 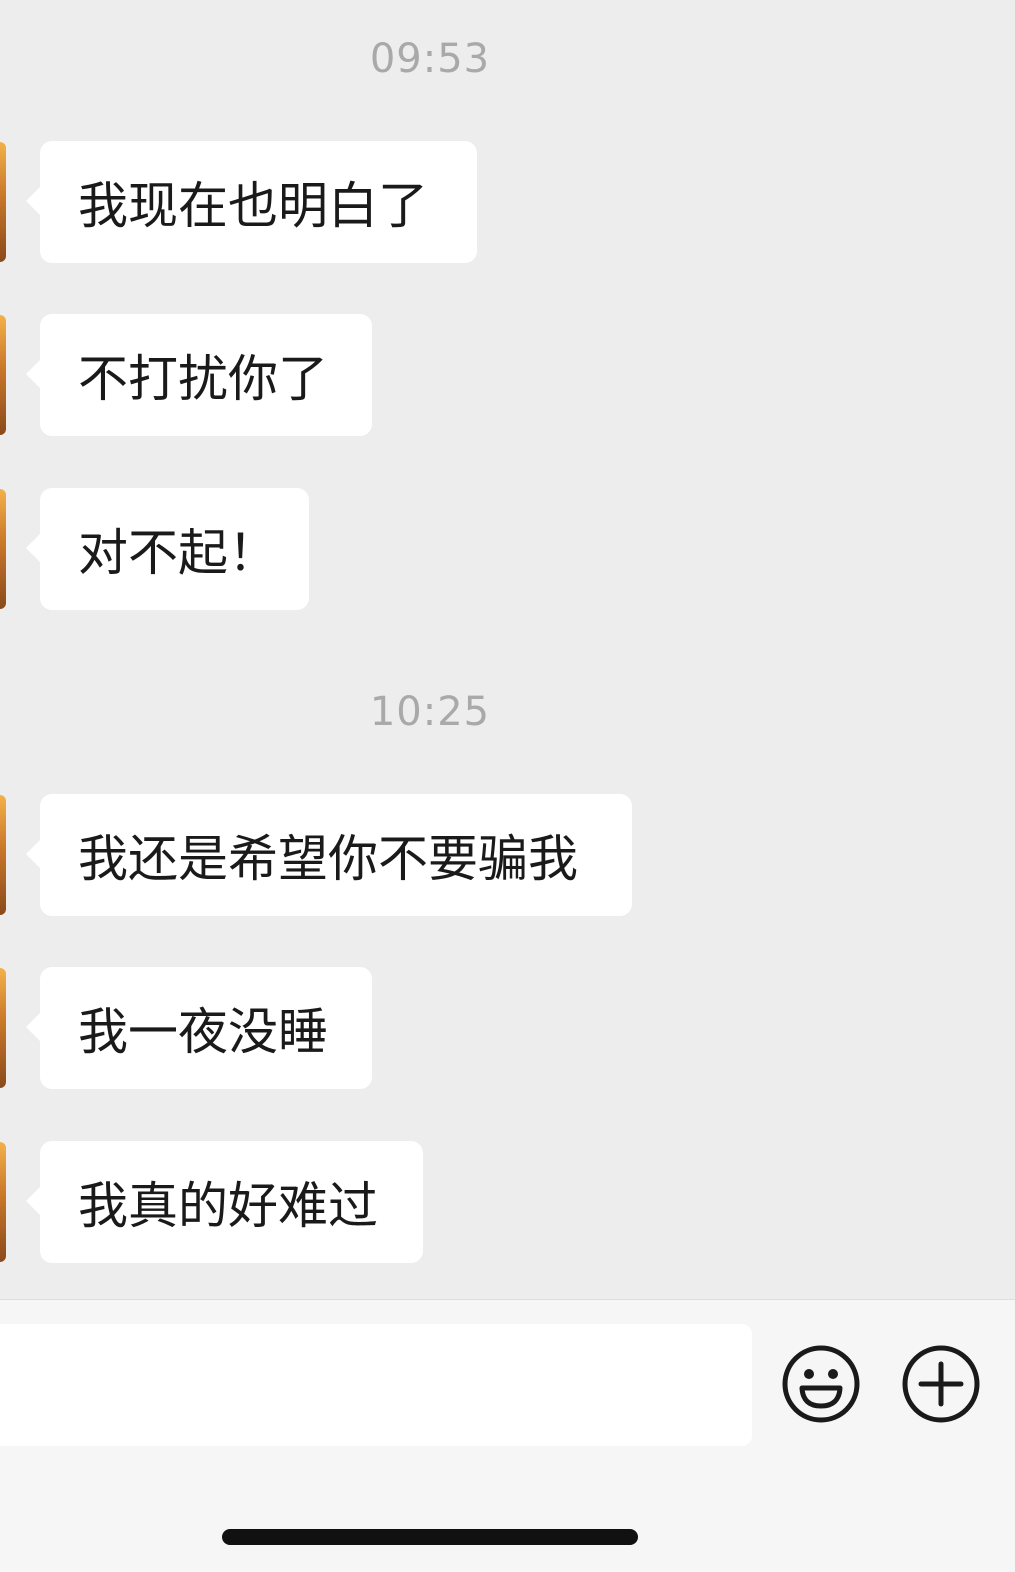 I want to click on message-text: 我现在也明白了, so click(x=253, y=206).